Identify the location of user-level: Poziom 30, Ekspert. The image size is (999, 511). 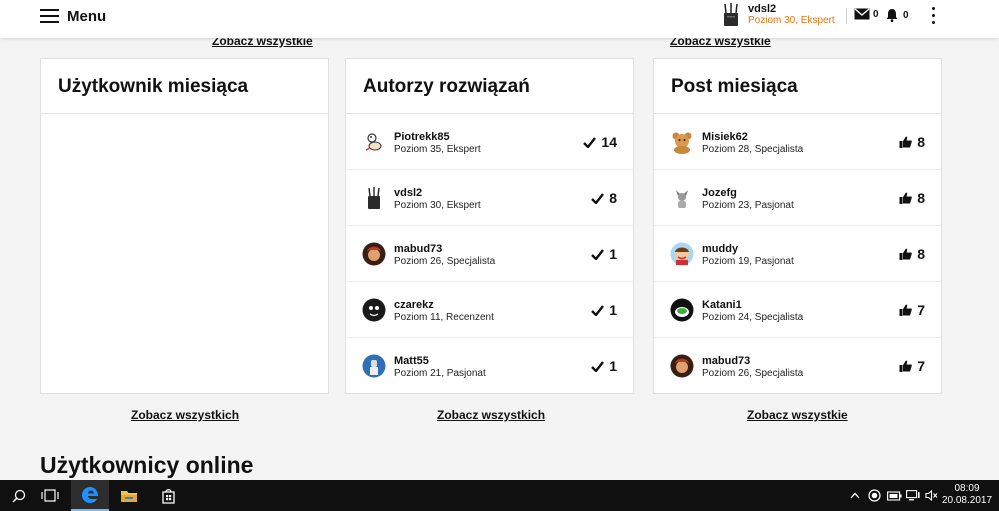
(791, 20).